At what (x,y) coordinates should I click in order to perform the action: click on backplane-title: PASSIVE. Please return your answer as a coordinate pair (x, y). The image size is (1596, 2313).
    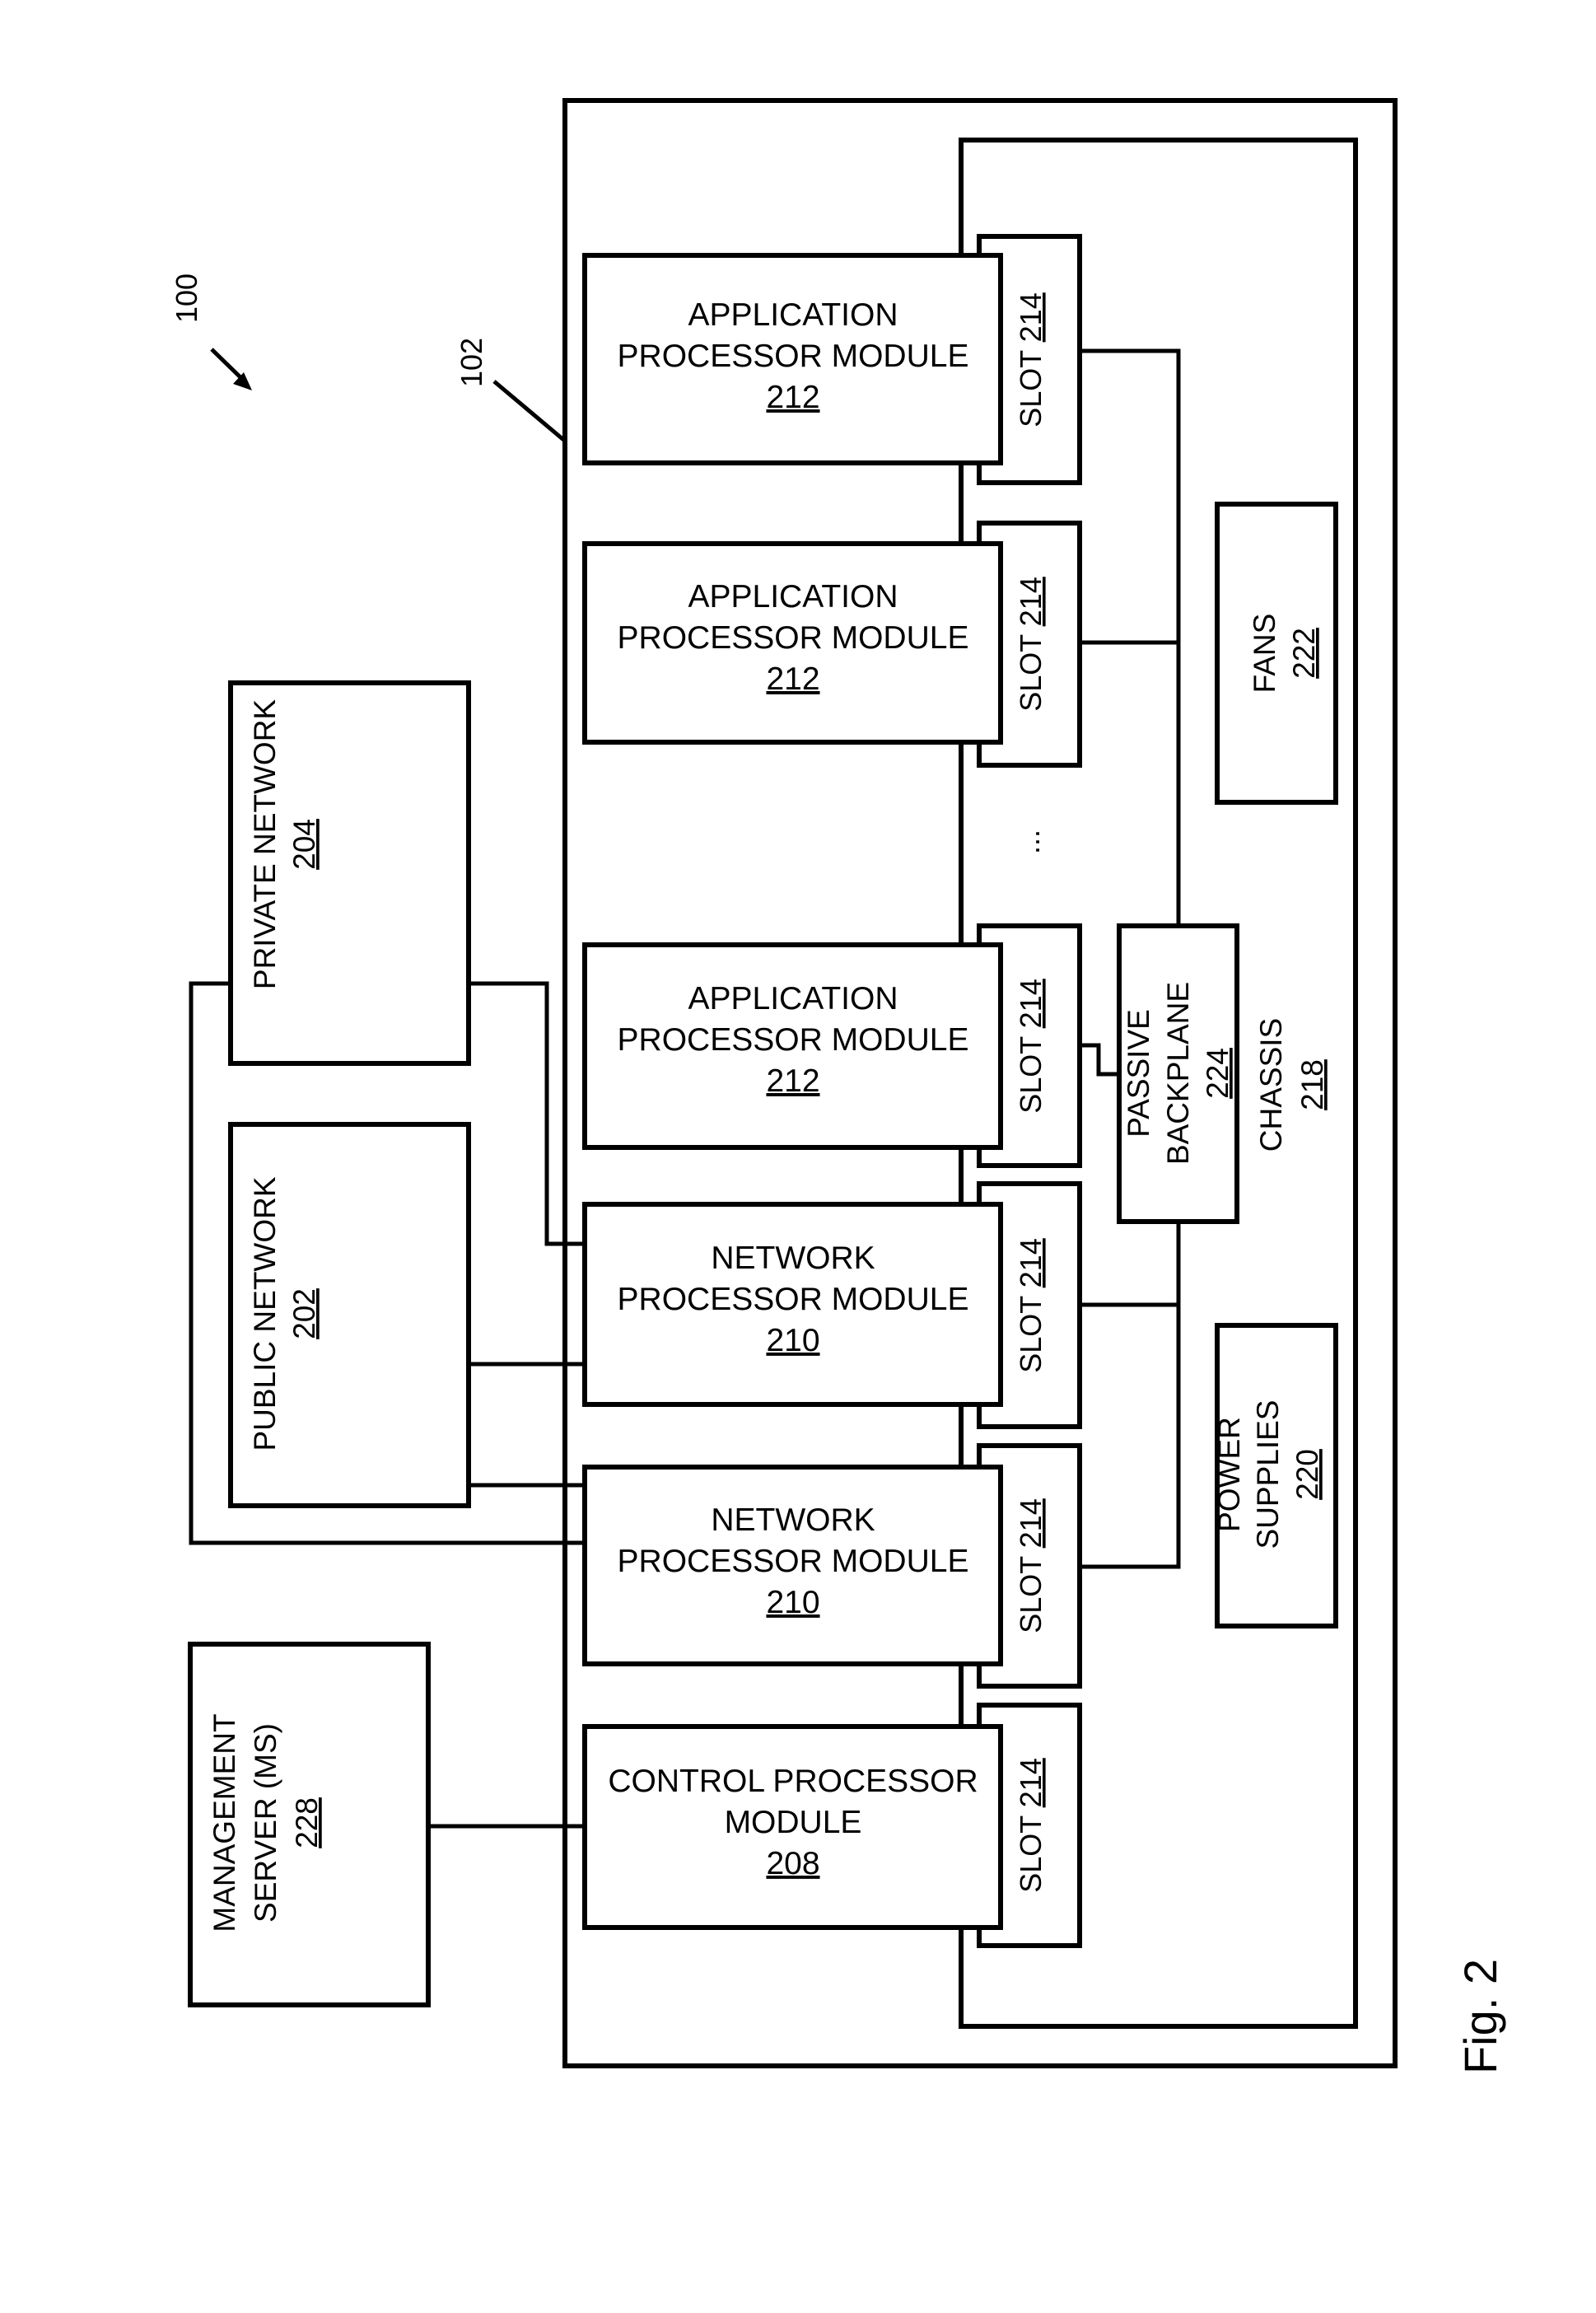
    Looking at the image, I should click on (1138, 1073).